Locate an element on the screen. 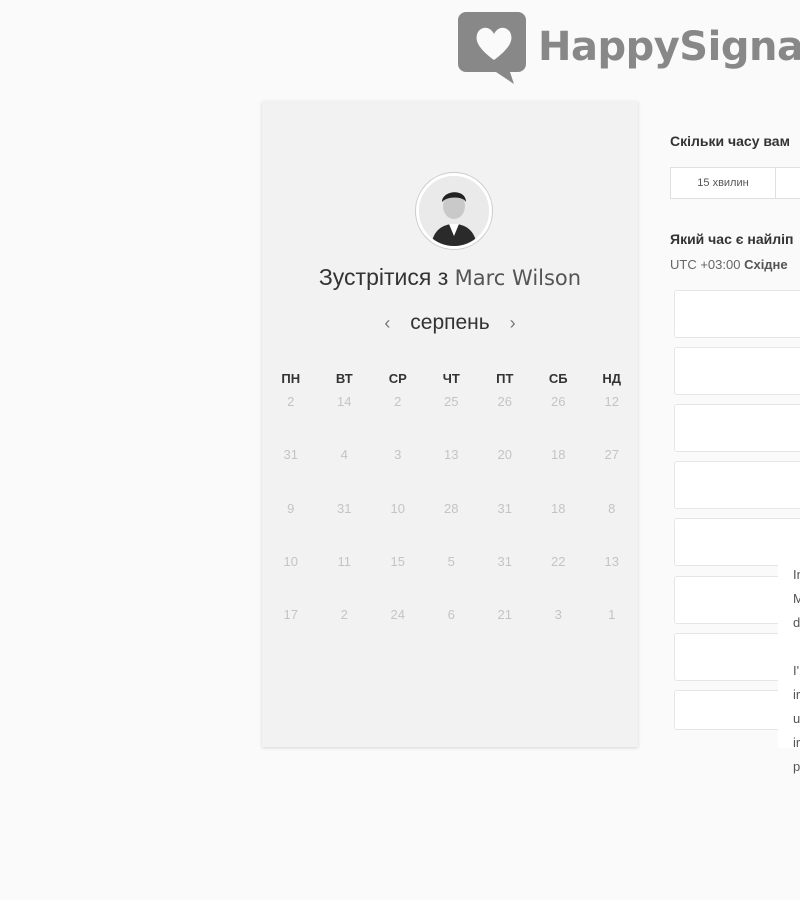  chevron-right-icon: › is located at coordinates (513, 323).